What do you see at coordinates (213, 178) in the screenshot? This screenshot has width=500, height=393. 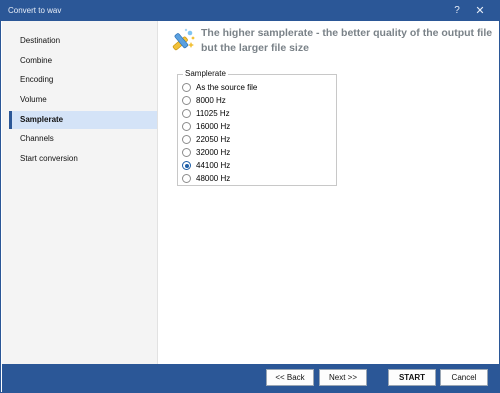 I see `option-label: 48000 Hz` at bounding box center [213, 178].